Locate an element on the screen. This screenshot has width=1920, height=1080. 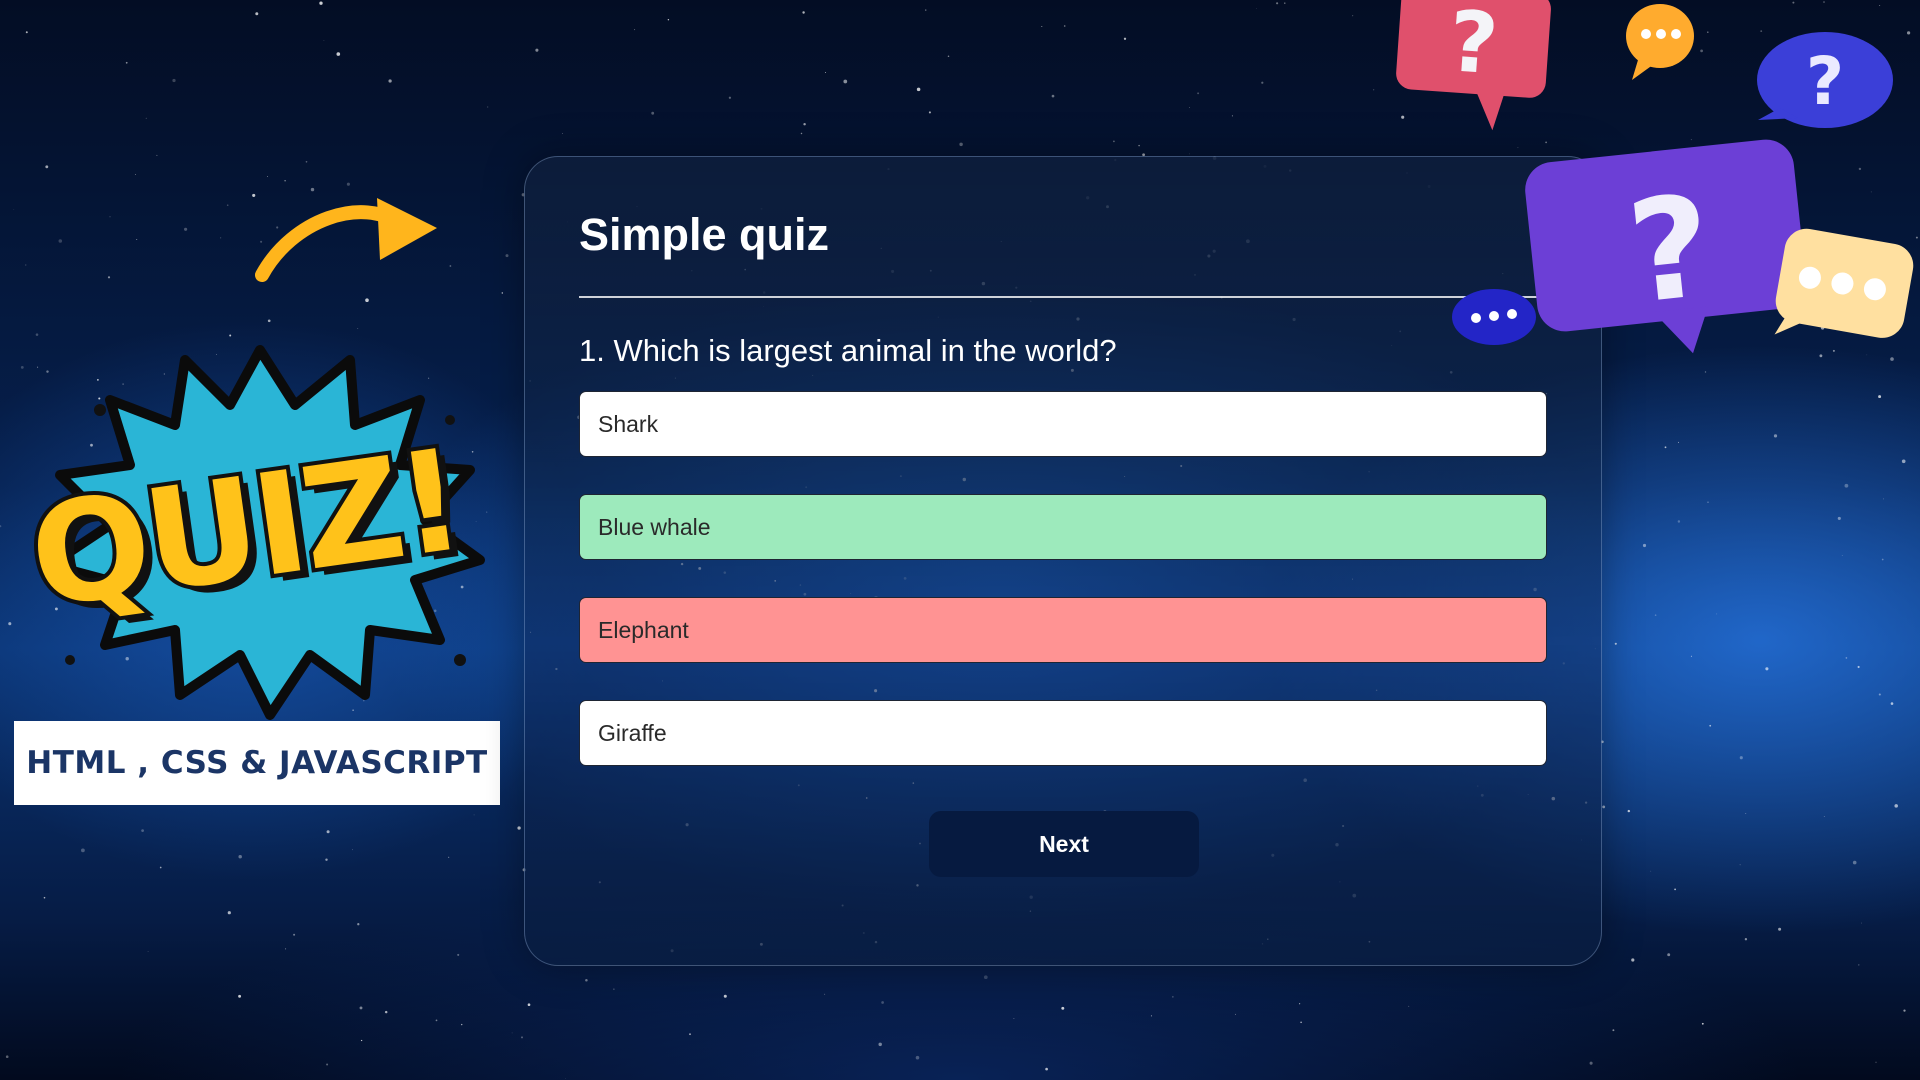
answer-option-2: Blue whale is located at coordinates (1063, 527).